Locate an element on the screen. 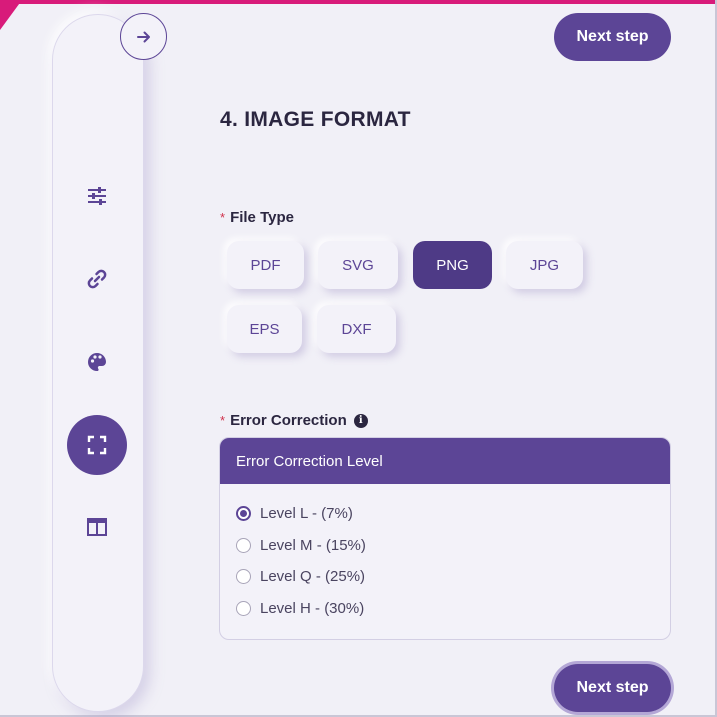 The height and width of the screenshot is (717, 717). file-type-label: * File Type is located at coordinates (257, 217).